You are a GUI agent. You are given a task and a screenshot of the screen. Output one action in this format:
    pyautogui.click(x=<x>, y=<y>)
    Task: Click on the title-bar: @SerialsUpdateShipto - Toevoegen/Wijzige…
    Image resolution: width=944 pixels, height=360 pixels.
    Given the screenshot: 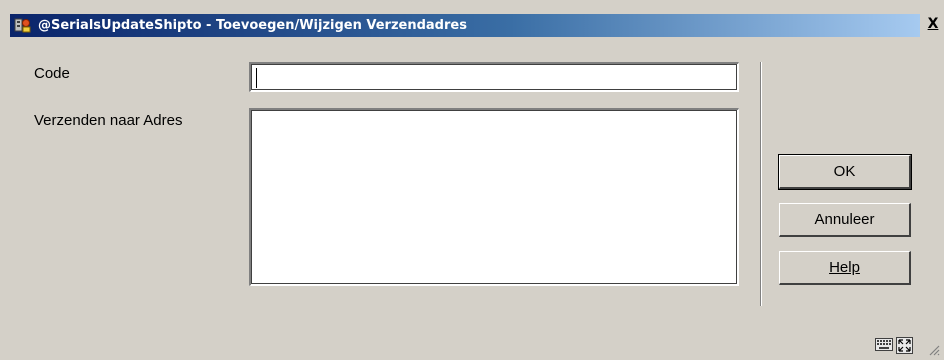 What is the action you would take?
    pyautogui.click(x=472, y=20)
    